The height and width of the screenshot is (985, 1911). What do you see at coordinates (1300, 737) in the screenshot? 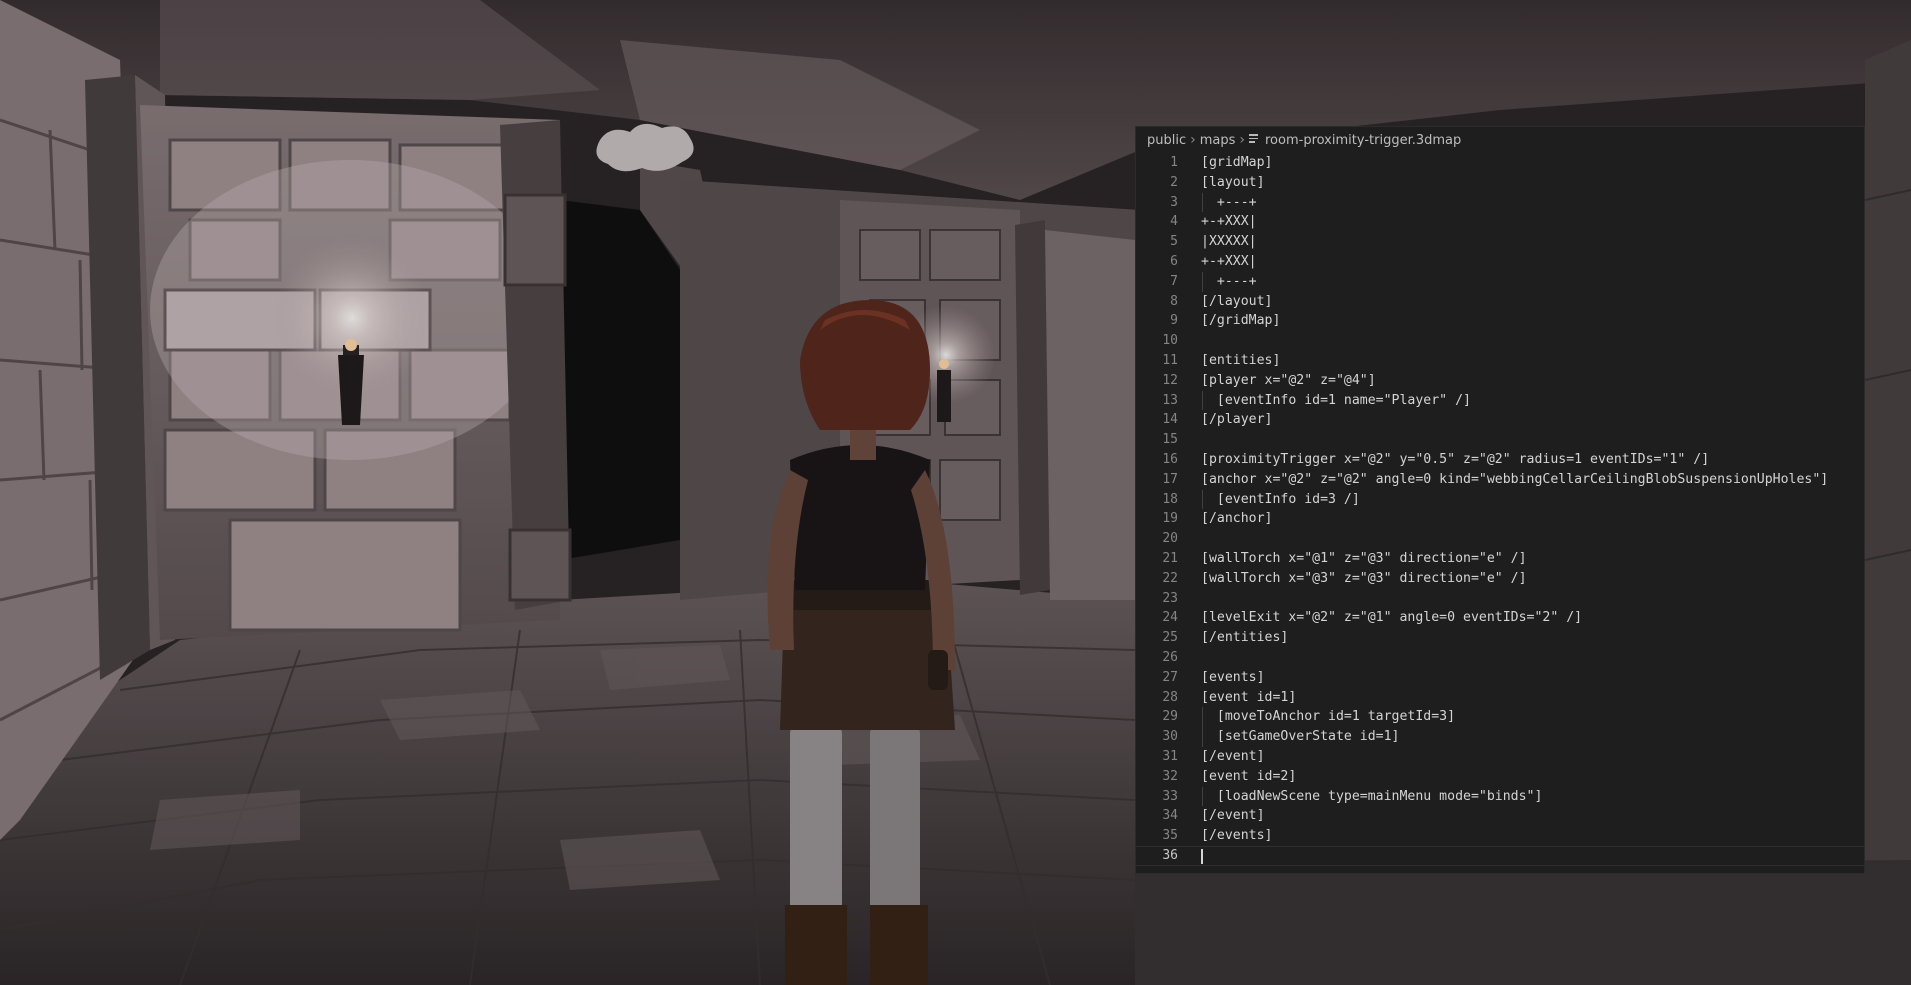
I see `line-text: [setGameOverState id=1]` at bounding box center [1300, 737].